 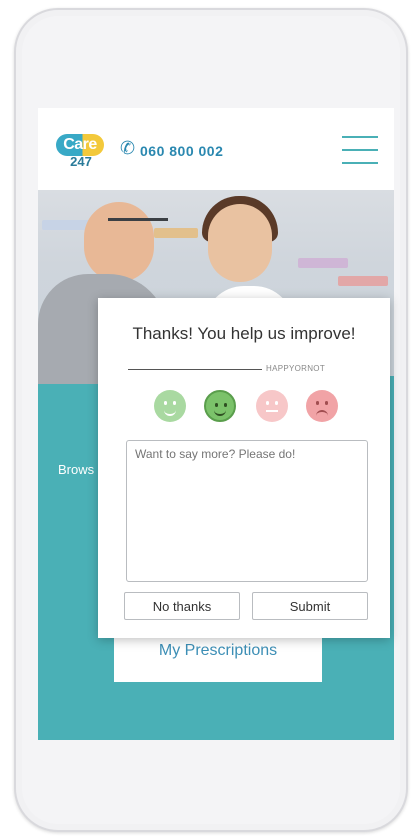 I want to click on title-main: You help us improve!, so click(x=276, y=333).